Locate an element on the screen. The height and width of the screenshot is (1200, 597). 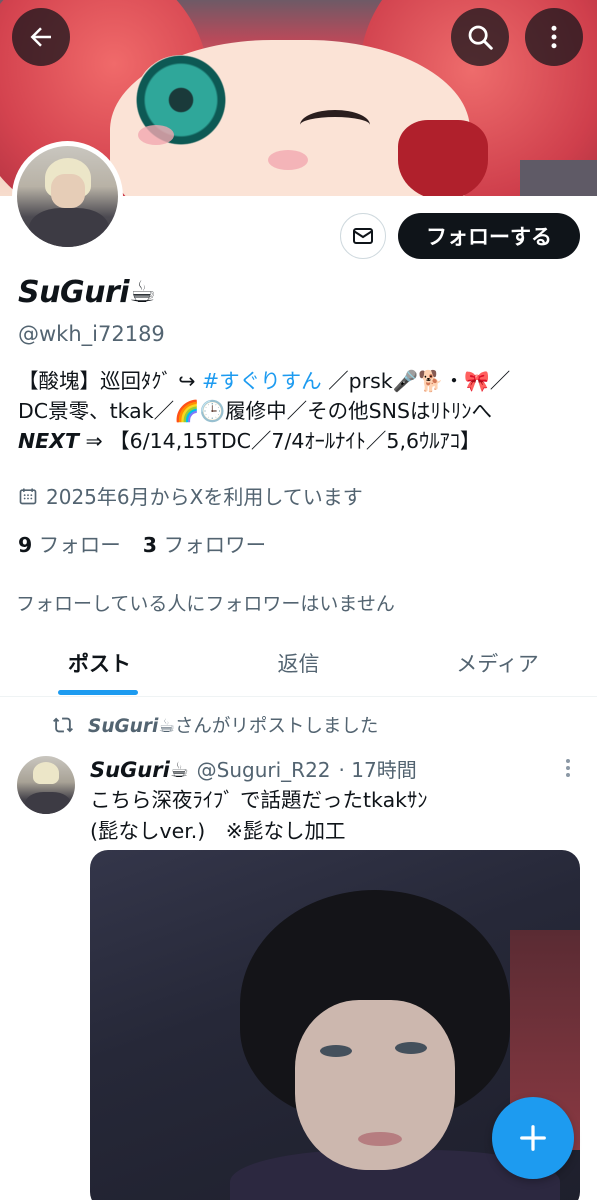
search-button is located at coordinates (480, 37).